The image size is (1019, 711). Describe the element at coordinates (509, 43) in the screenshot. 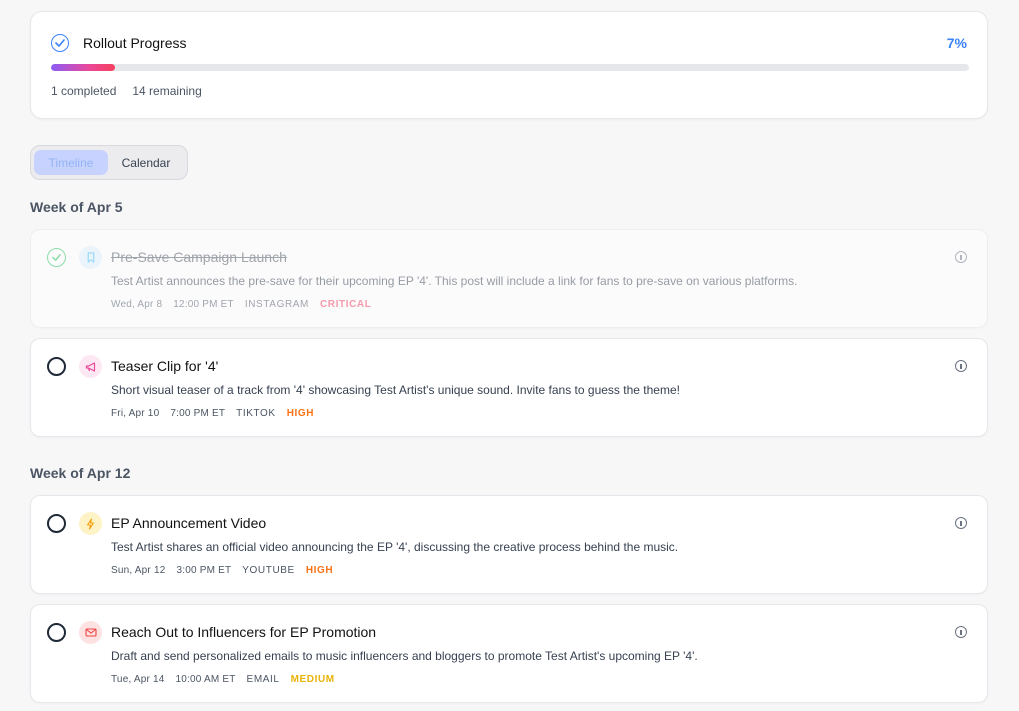

I see `progress-header: Rollout Progress 7%` at that location.